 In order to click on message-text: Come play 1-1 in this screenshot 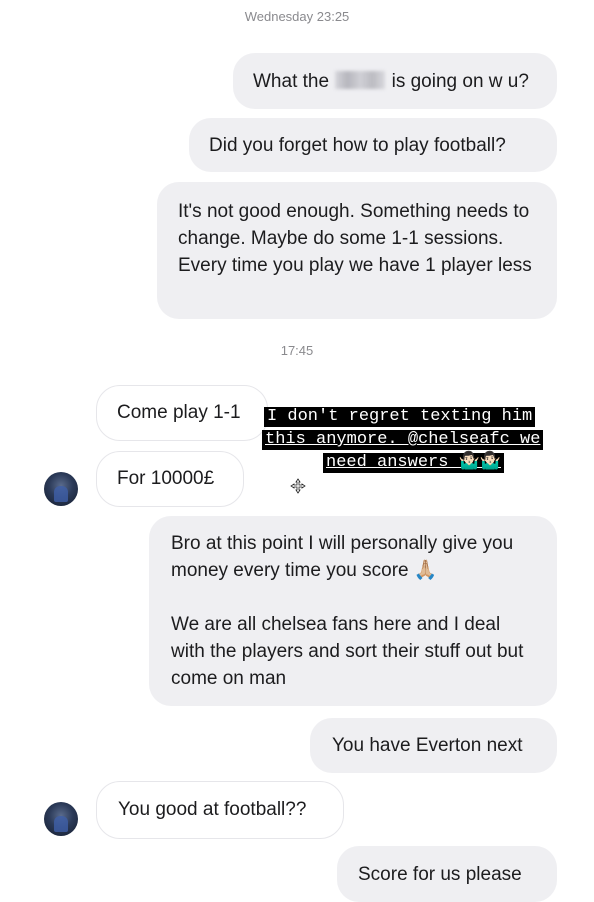, I will do `click(179, 412)`.